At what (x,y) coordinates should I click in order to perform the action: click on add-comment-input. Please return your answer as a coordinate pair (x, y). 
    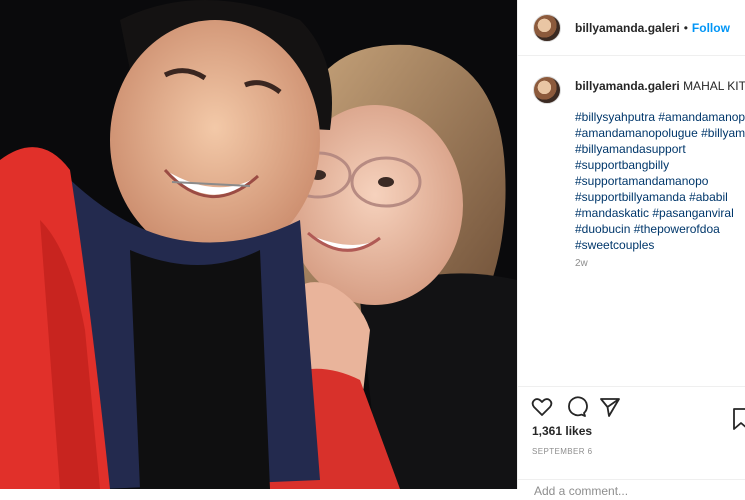
    Looking at the image, I should click on (629, 491).